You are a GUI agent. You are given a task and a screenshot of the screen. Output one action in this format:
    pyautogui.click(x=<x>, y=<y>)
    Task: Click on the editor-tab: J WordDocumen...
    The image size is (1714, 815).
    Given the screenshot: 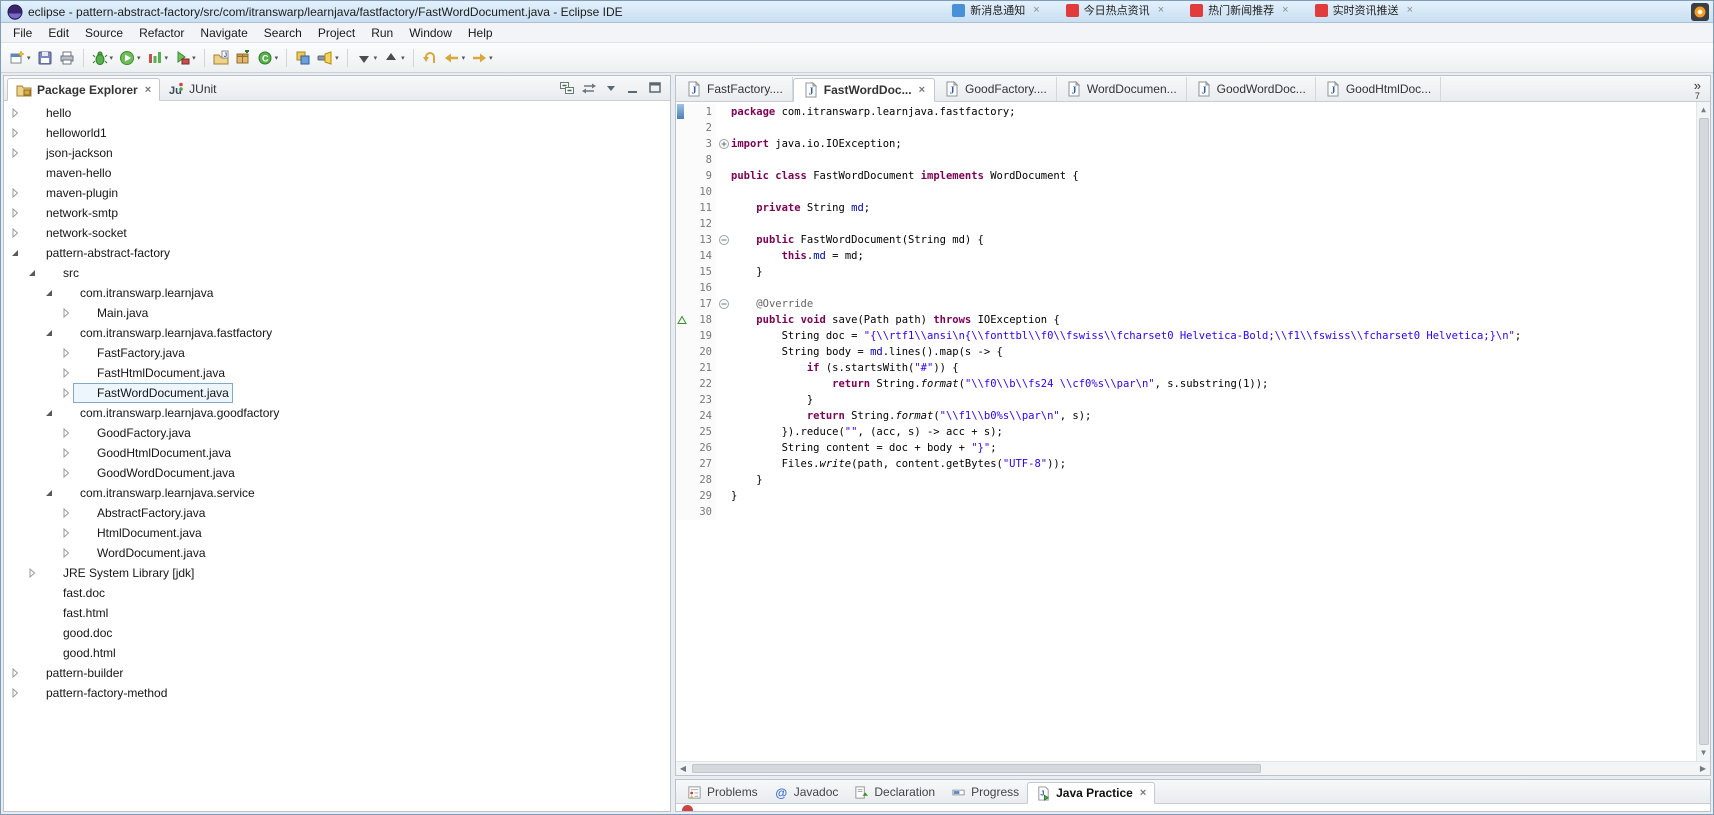 What is the action you would take?
    pyautogui.click(x=1122, y=89)
    